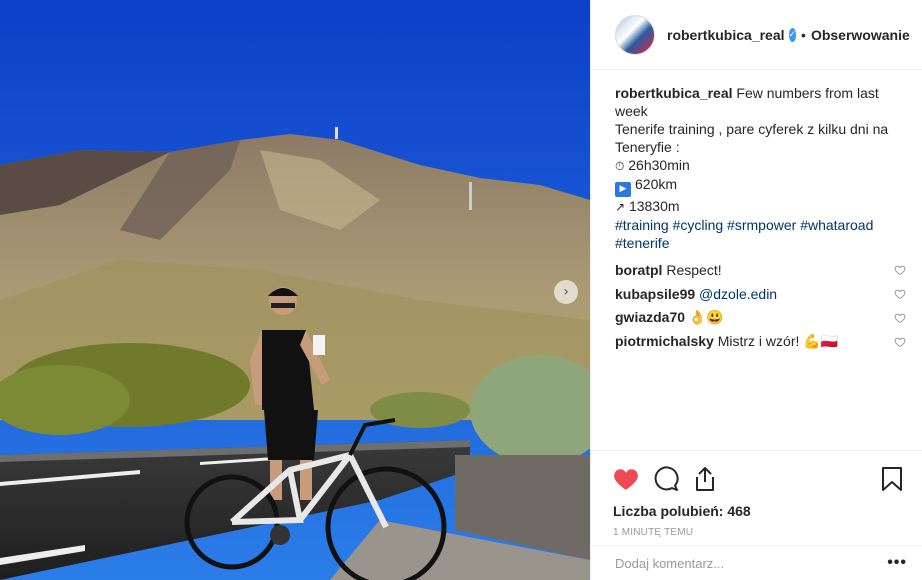 The height and width of the screenshot is (580, 922). What do you see at coordinates (620, 166) in the screenshot?
I see `stopwatch-icon: ⏱` at bounding box center [620, 166].